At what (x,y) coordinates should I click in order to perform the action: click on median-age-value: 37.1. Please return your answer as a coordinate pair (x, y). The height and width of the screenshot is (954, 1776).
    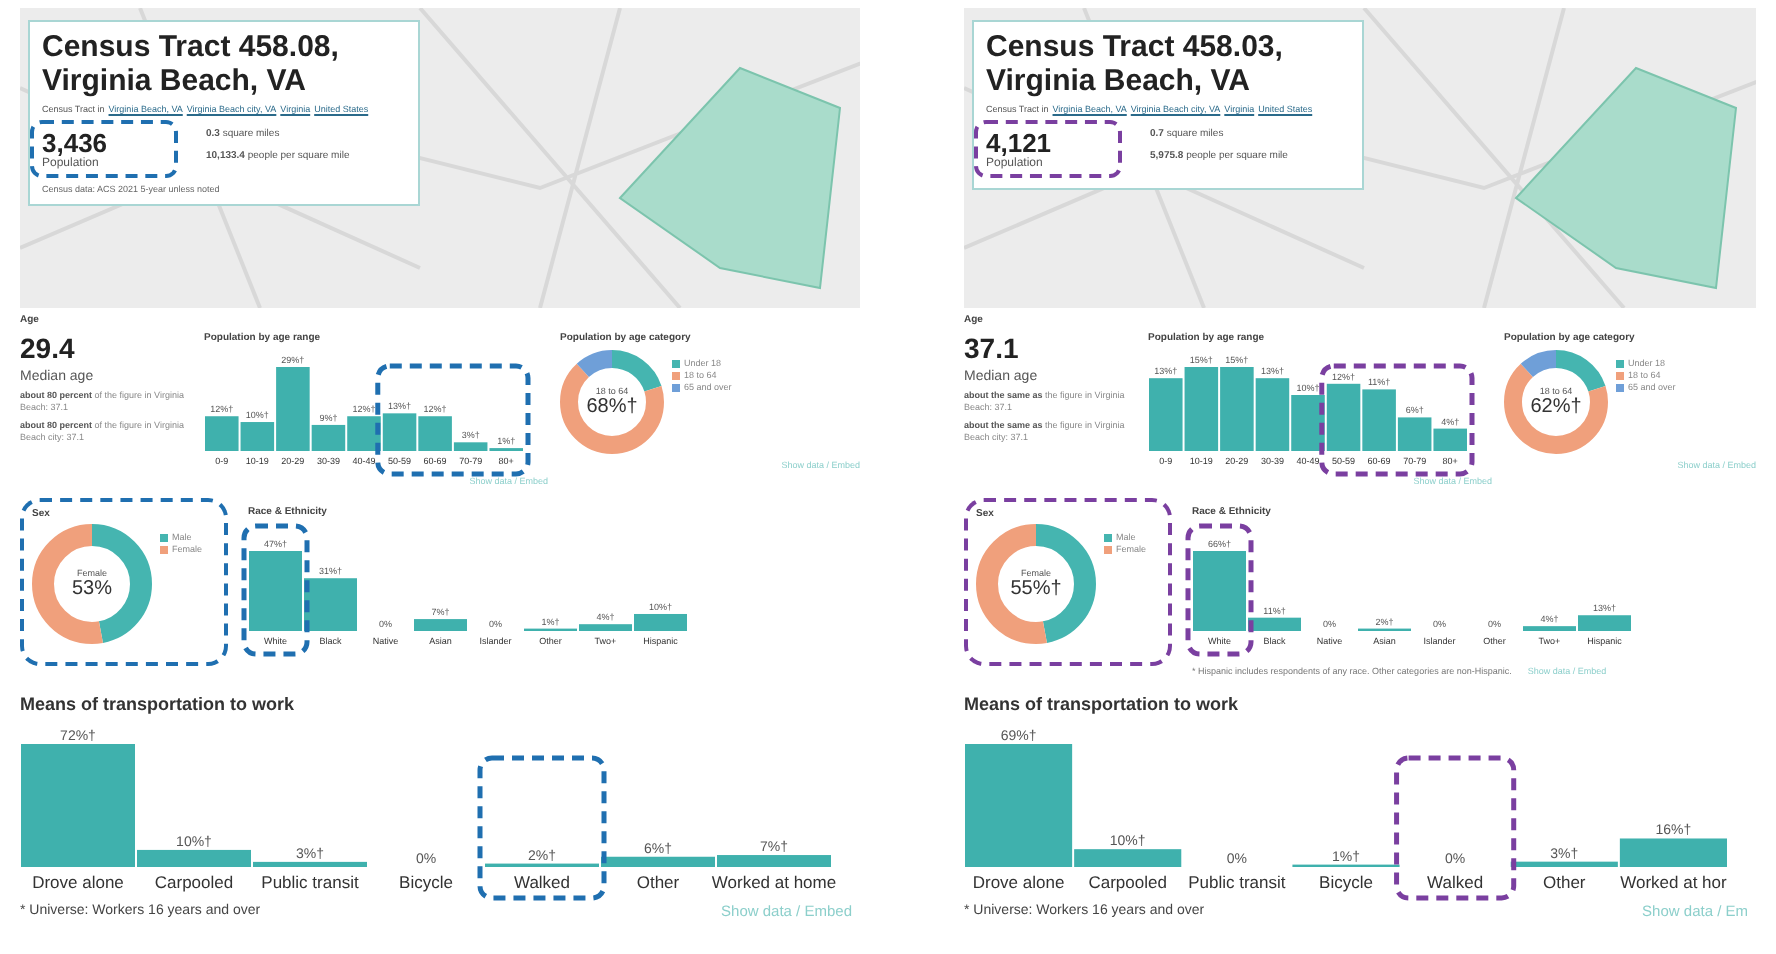
    Looking at the image, I should click on (992, 348).